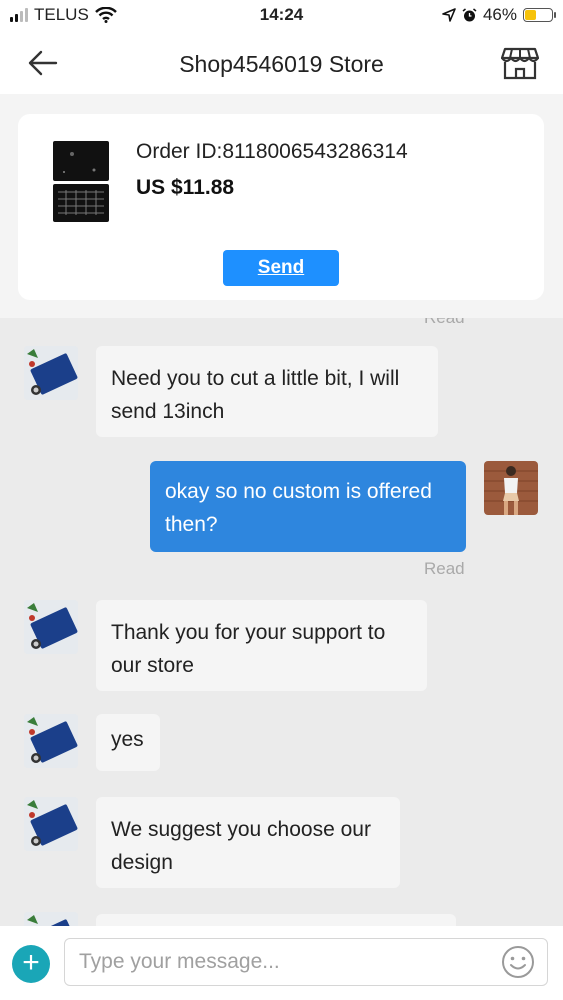 The height and width of the screenshot is (1000, 563). I want to click on page-title: Shop4546019 Store, so click(281, 64).